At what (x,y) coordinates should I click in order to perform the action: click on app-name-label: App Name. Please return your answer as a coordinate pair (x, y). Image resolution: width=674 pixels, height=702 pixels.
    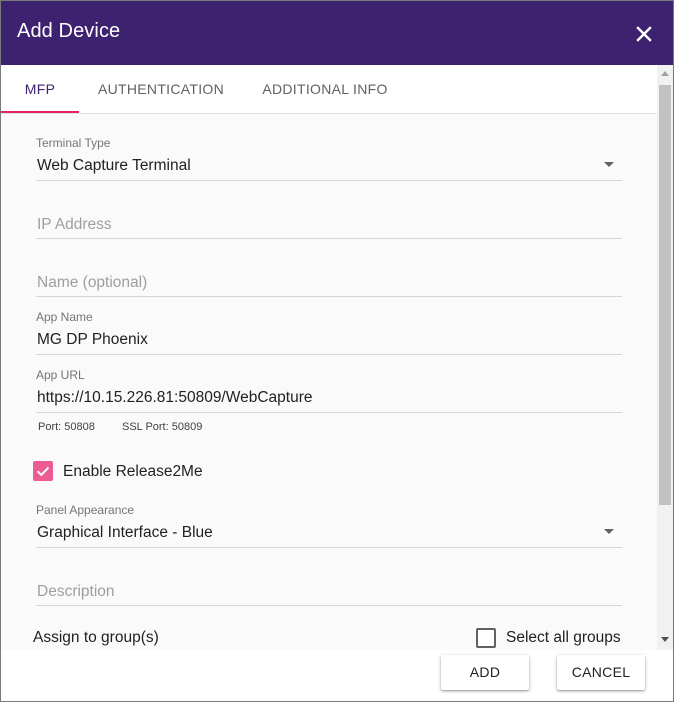
    Looking at the image, I should click on (64, 317).